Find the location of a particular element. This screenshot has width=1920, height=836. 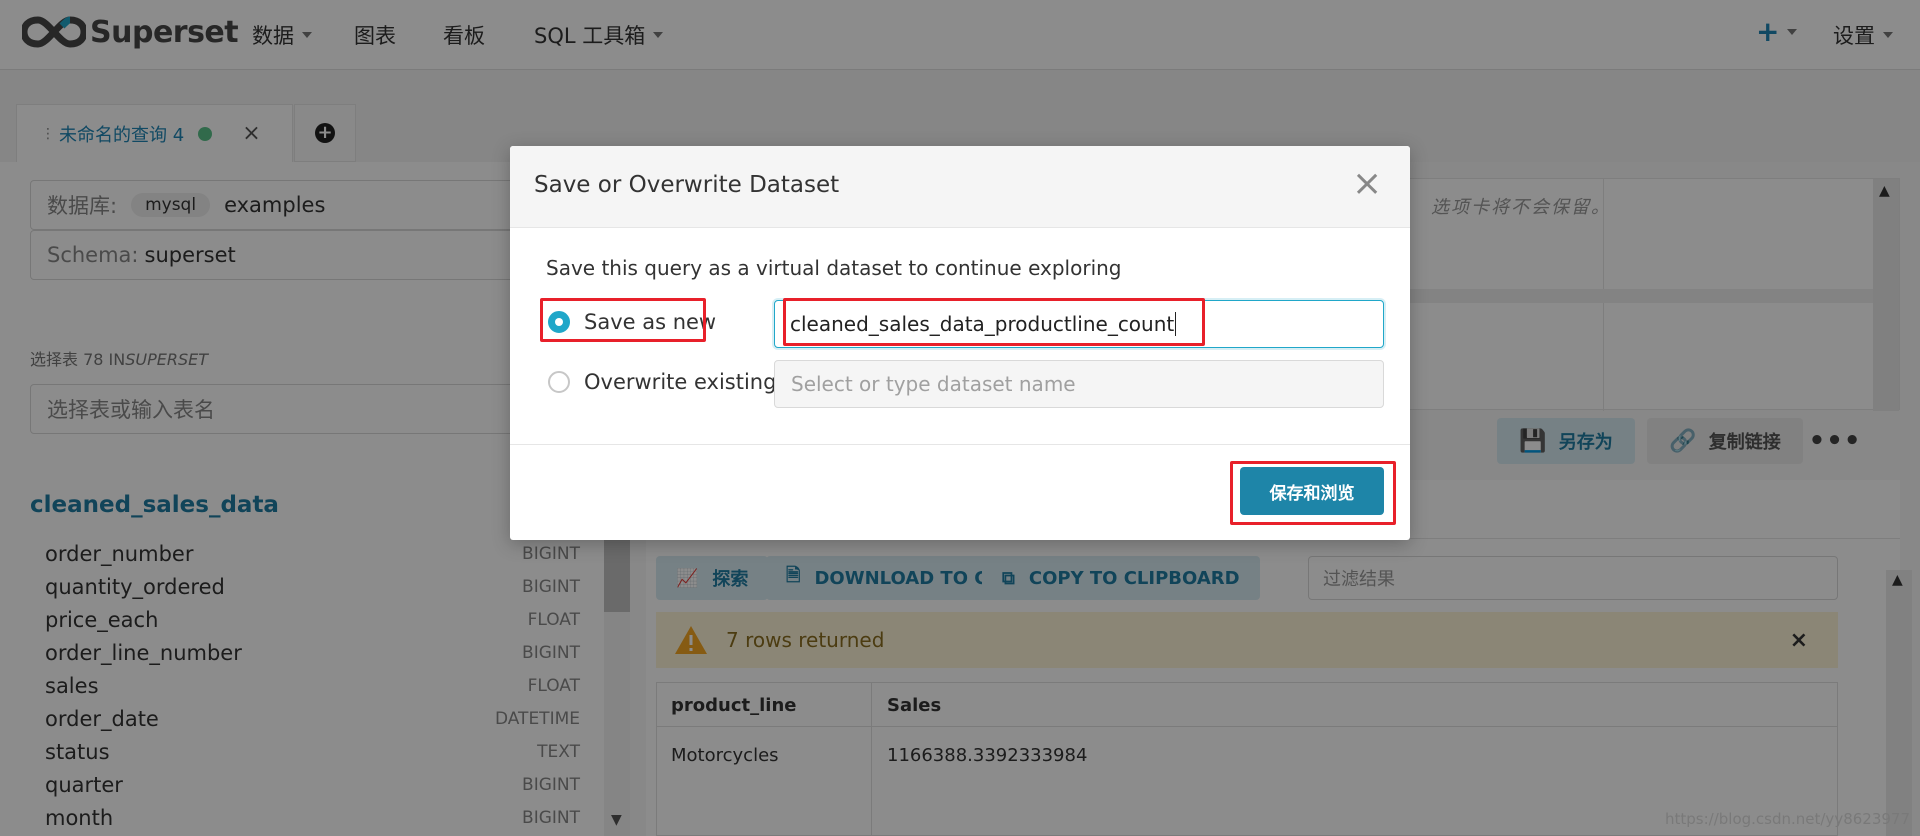

radio-unselected-icon is located at coordinates (559, 382).